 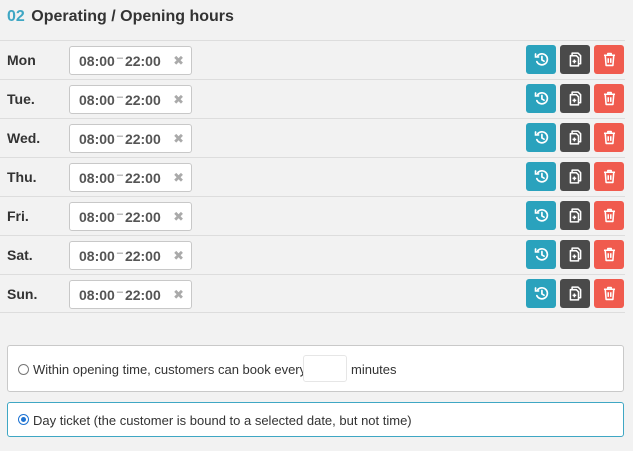 What do you see at coordinates (24, 138) in the screenshot?
I see `day-label: Wed.` at bounding box center [24, 138].